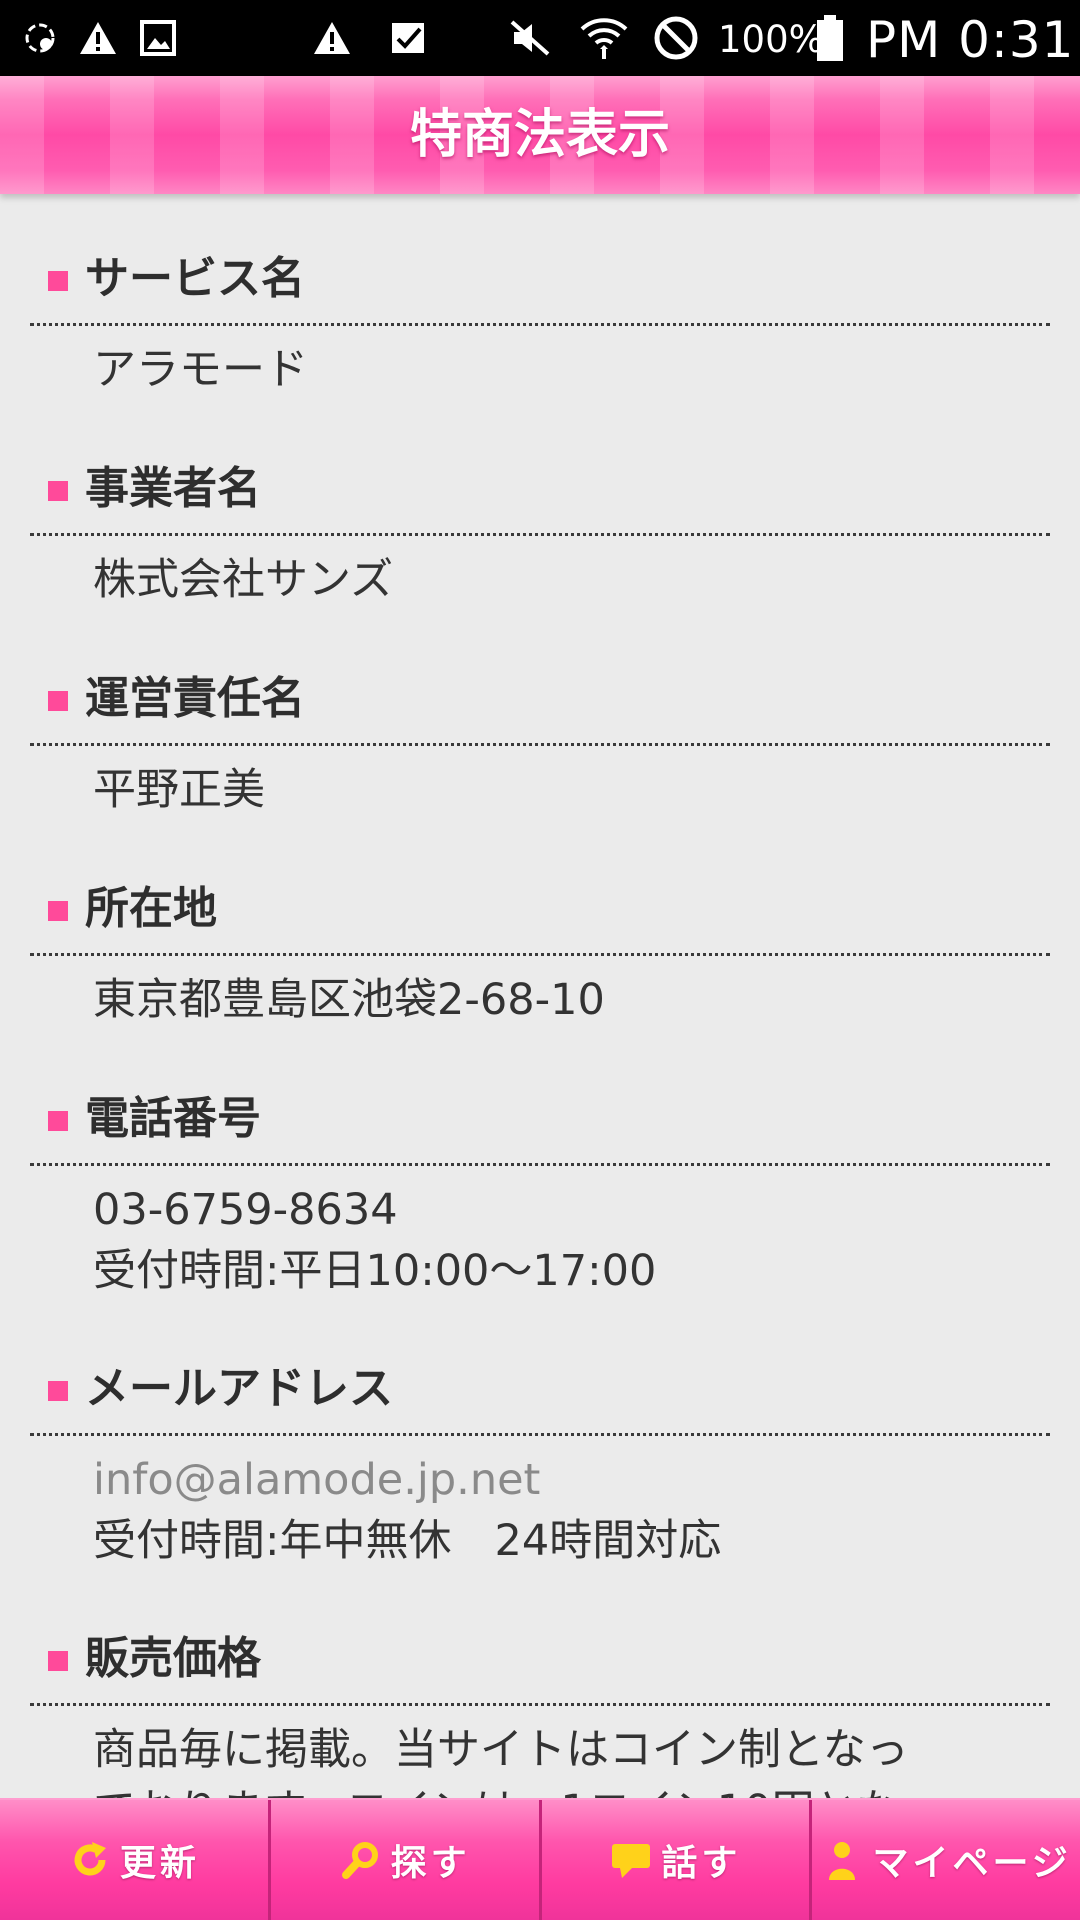  I want to click on section-title: 事業者名, so click(173, 488).